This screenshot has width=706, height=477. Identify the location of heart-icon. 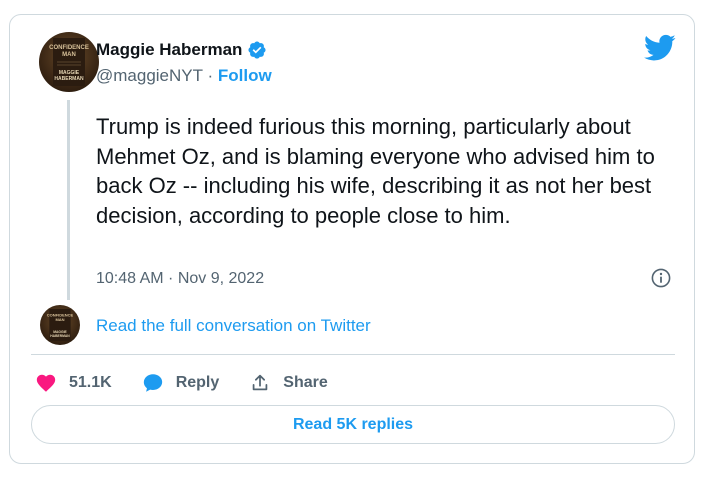
(46, 383).